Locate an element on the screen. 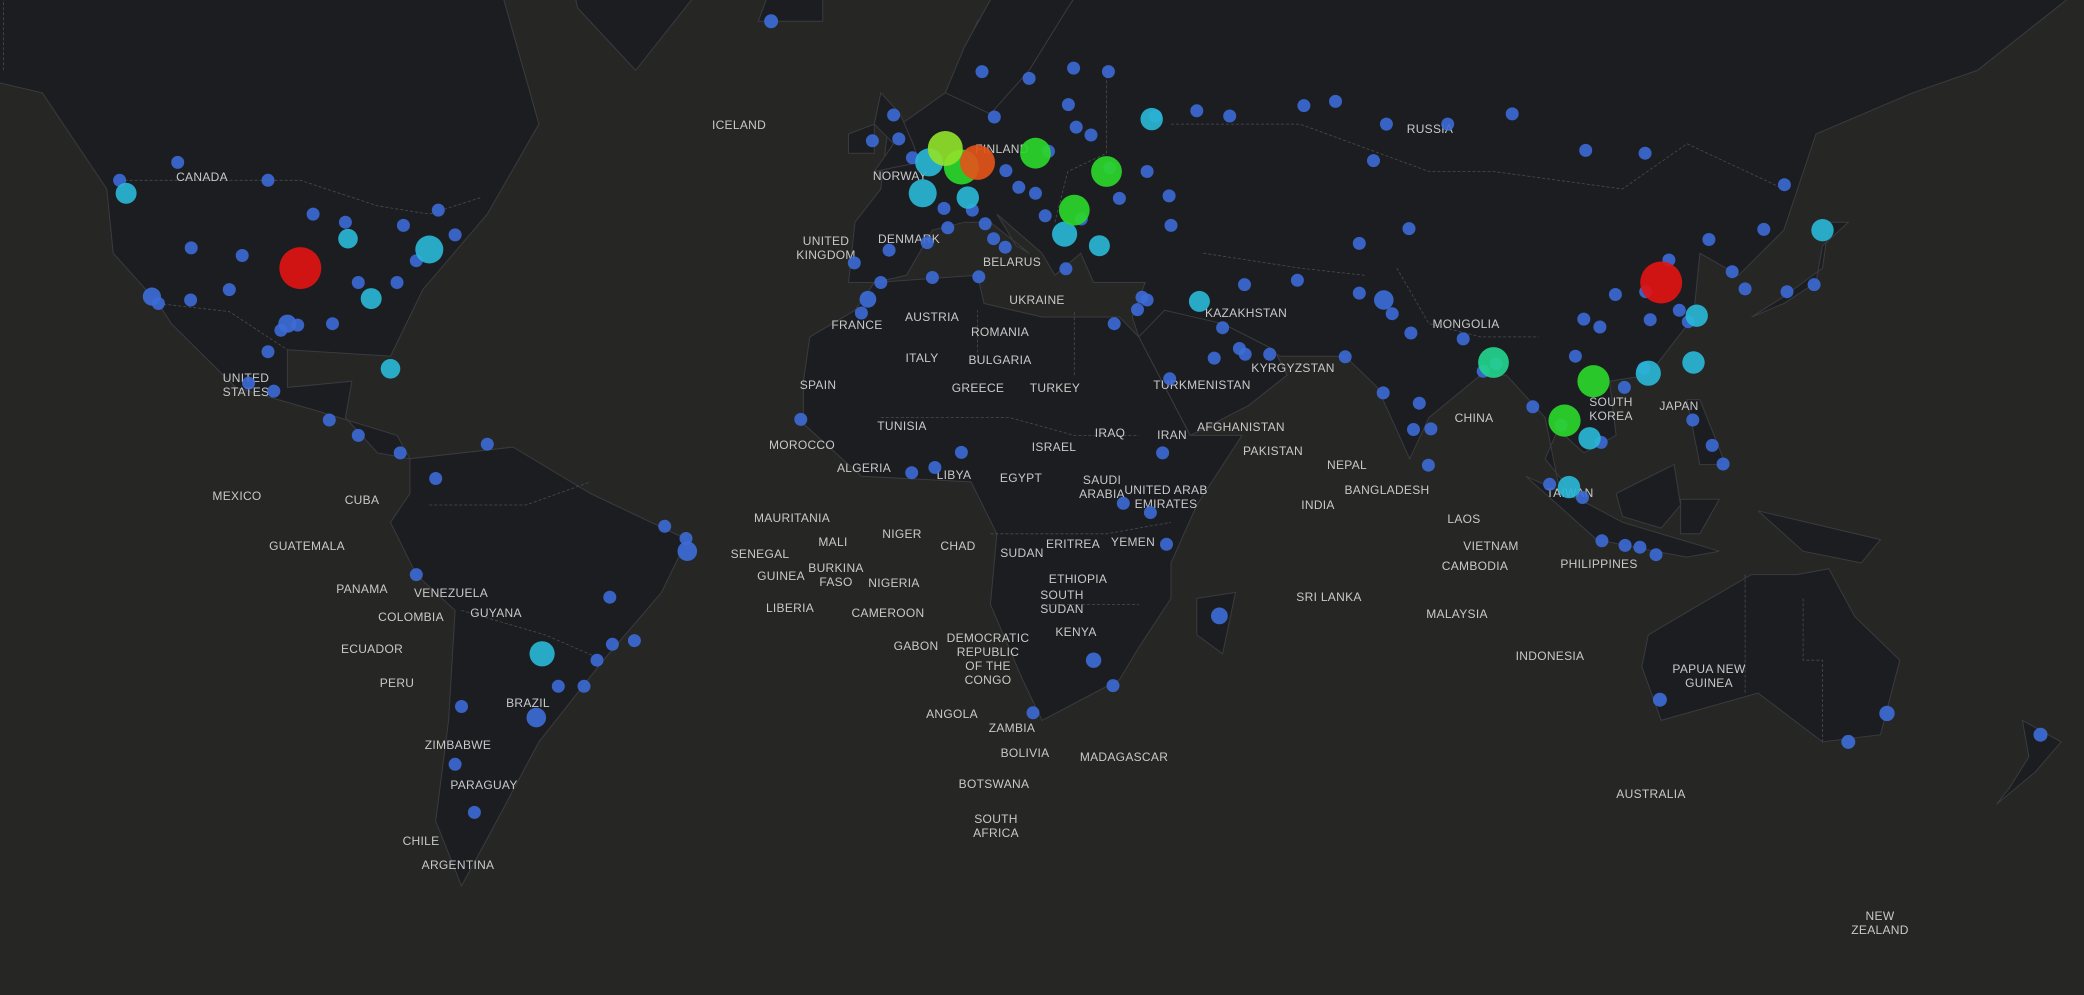 The image size is (2084, 995). map-marker-germany is located at coordinates (977, 162).